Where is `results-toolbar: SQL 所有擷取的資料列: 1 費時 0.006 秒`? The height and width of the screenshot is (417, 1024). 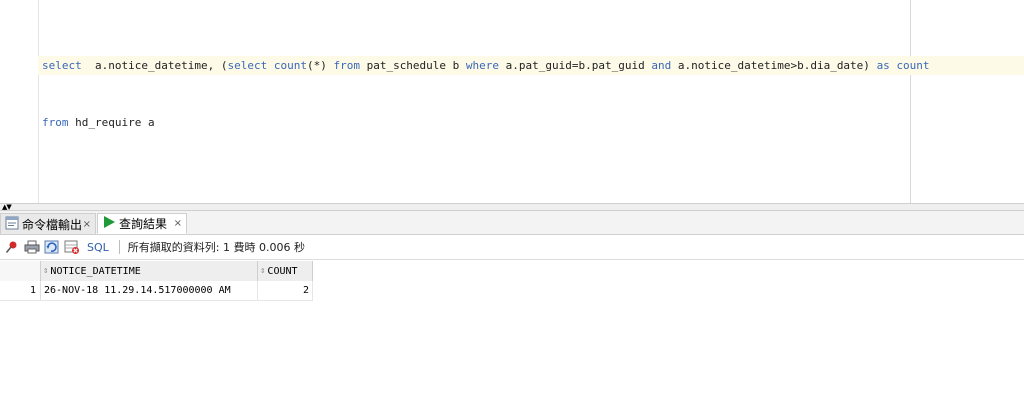
results-toolbar: SQL 所有擷取的資料列: 1 費時 0.006 秒 is located at coordinates (512, 247).